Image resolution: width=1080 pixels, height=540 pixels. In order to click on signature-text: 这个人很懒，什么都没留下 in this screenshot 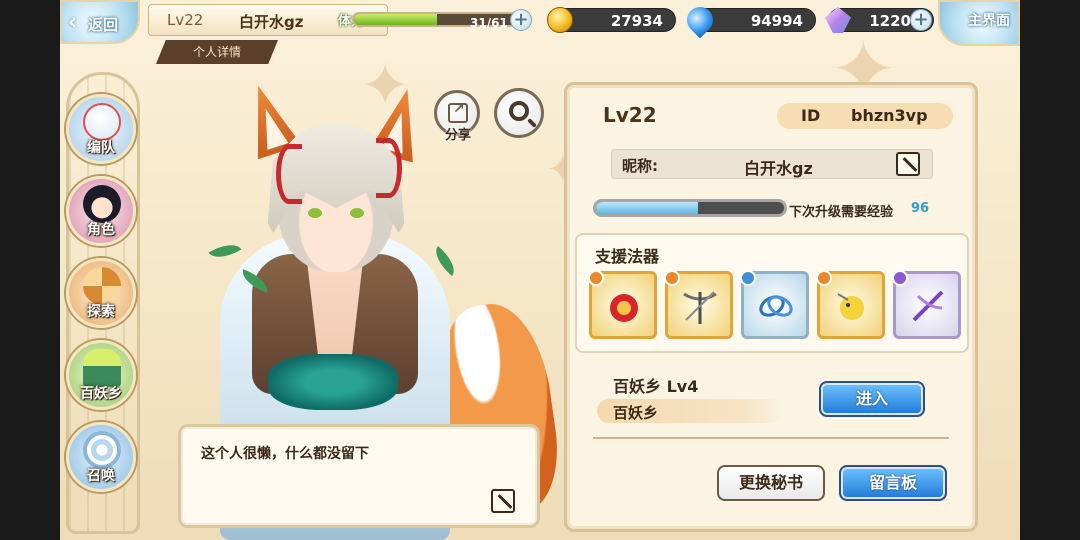, I will do `click(285, 454)`.